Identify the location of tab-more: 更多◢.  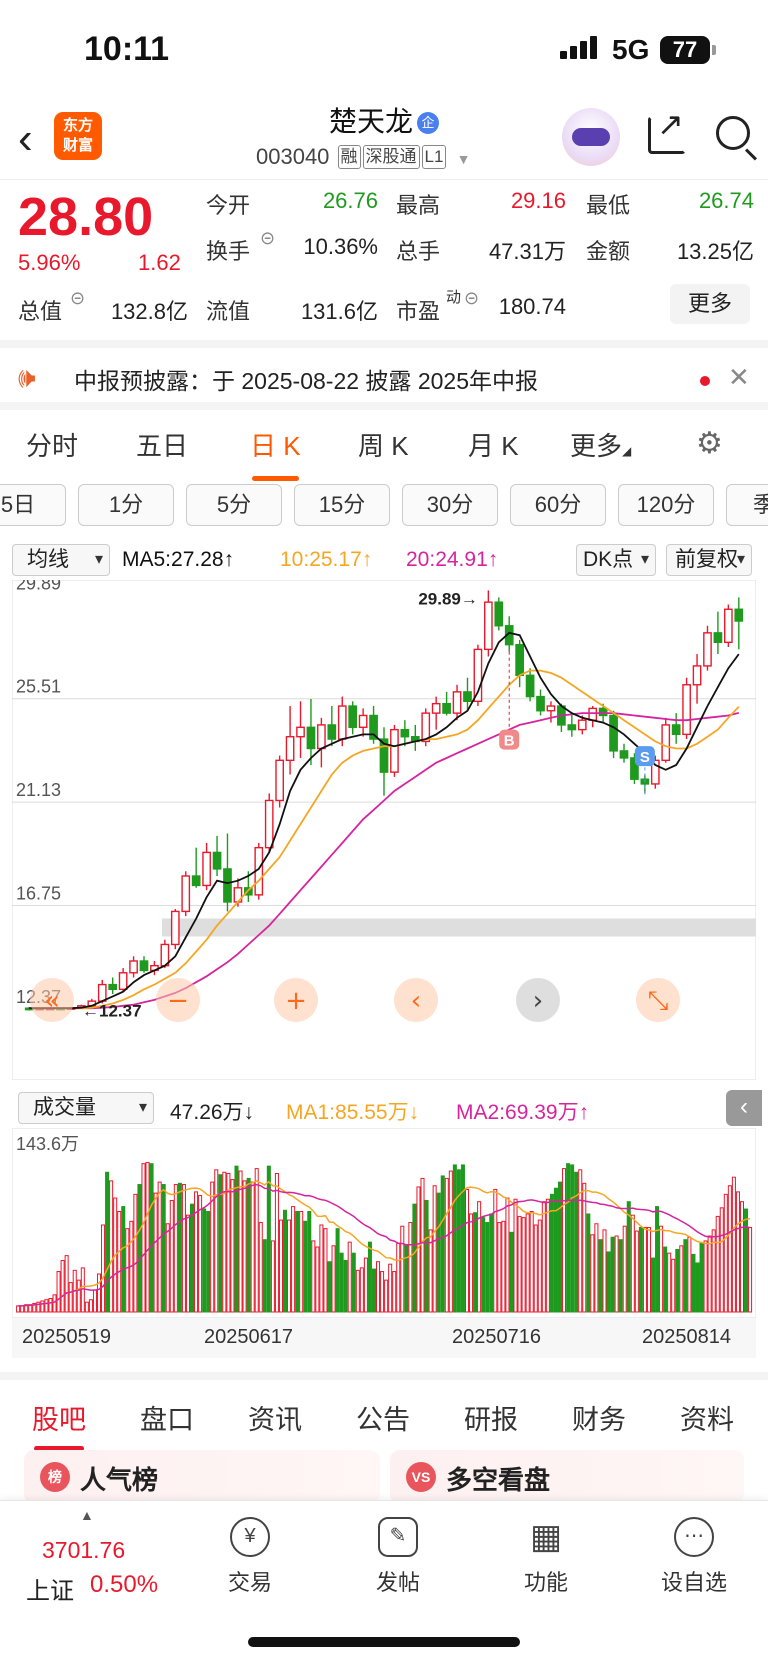
(600, 444).